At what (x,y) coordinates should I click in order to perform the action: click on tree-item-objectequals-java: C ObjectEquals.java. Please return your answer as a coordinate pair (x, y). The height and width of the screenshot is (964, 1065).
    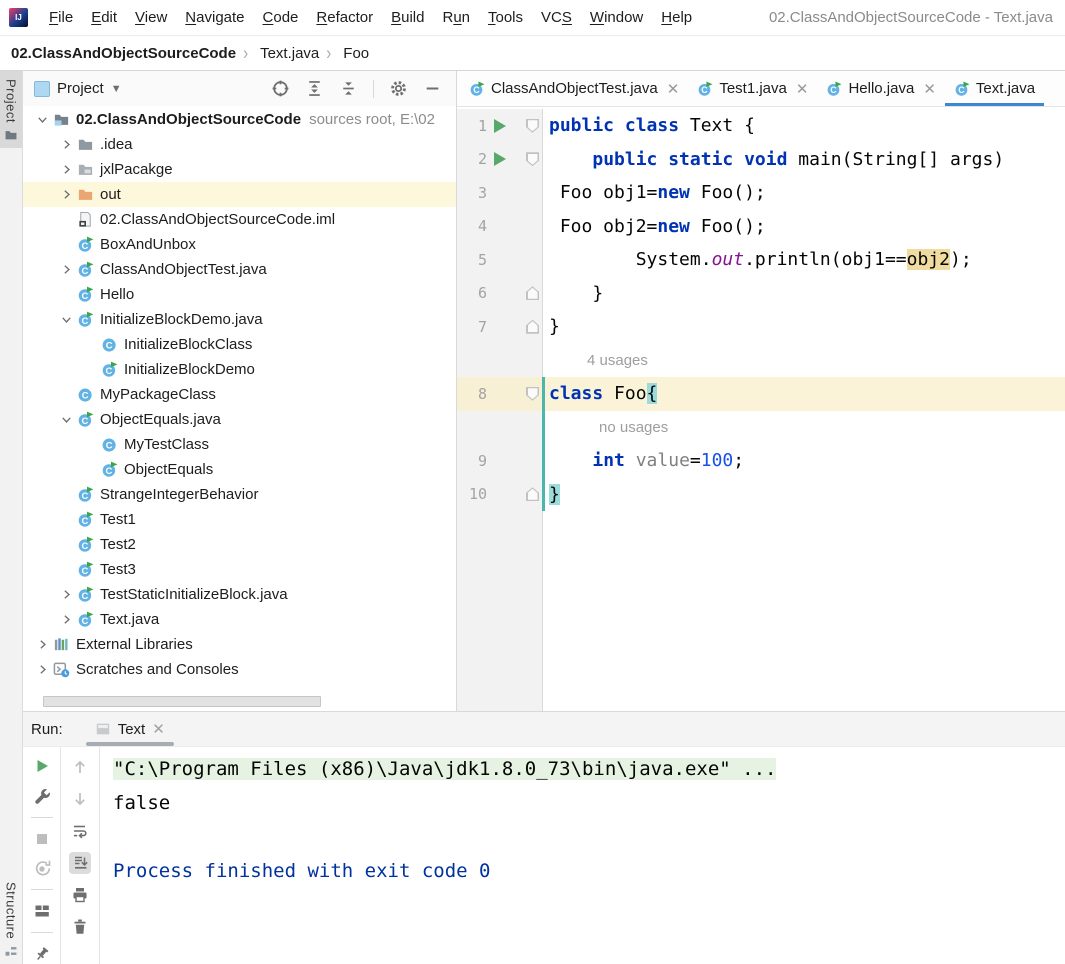
    Looking at the image, I should click on (239, 419).